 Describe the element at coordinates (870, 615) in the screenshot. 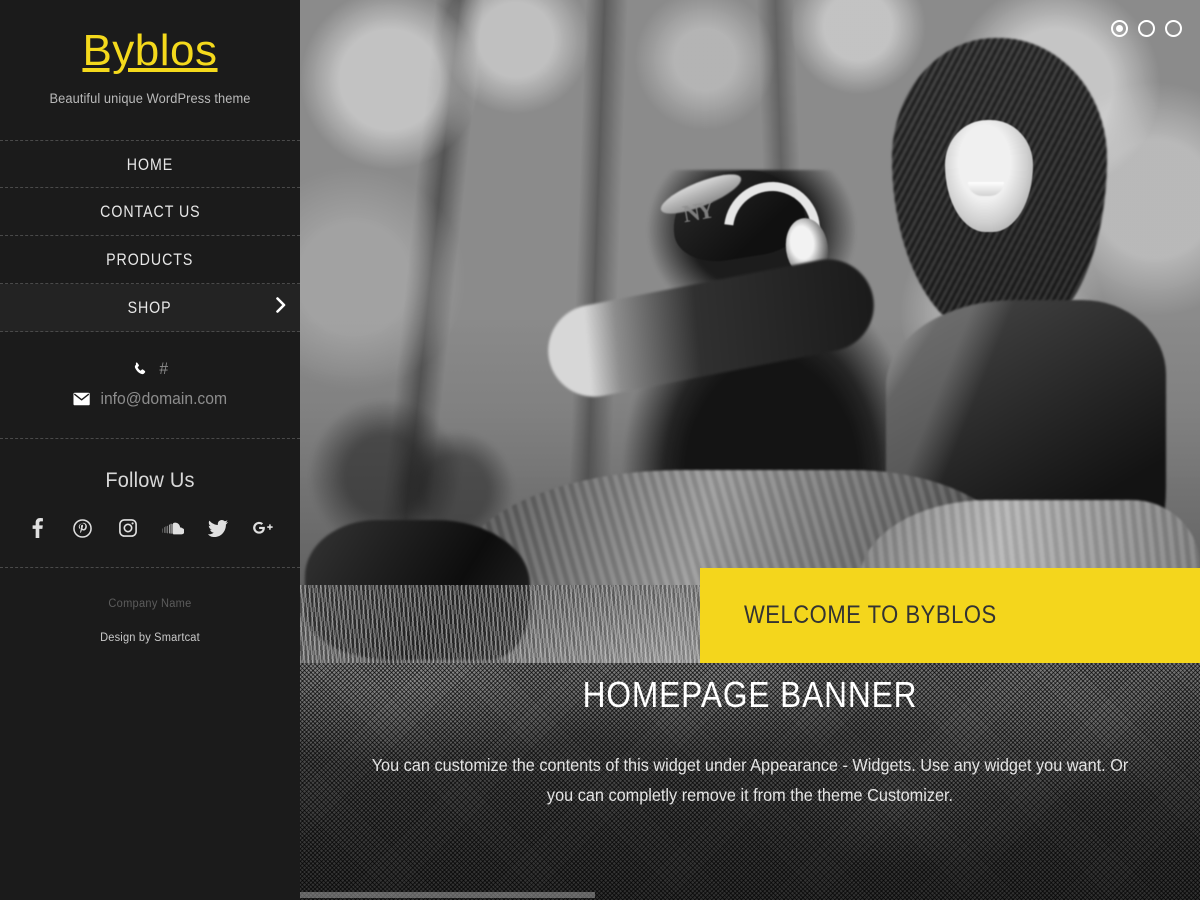

I see `hero-caption-text: WELCOME TO BYBLOS` at that location.